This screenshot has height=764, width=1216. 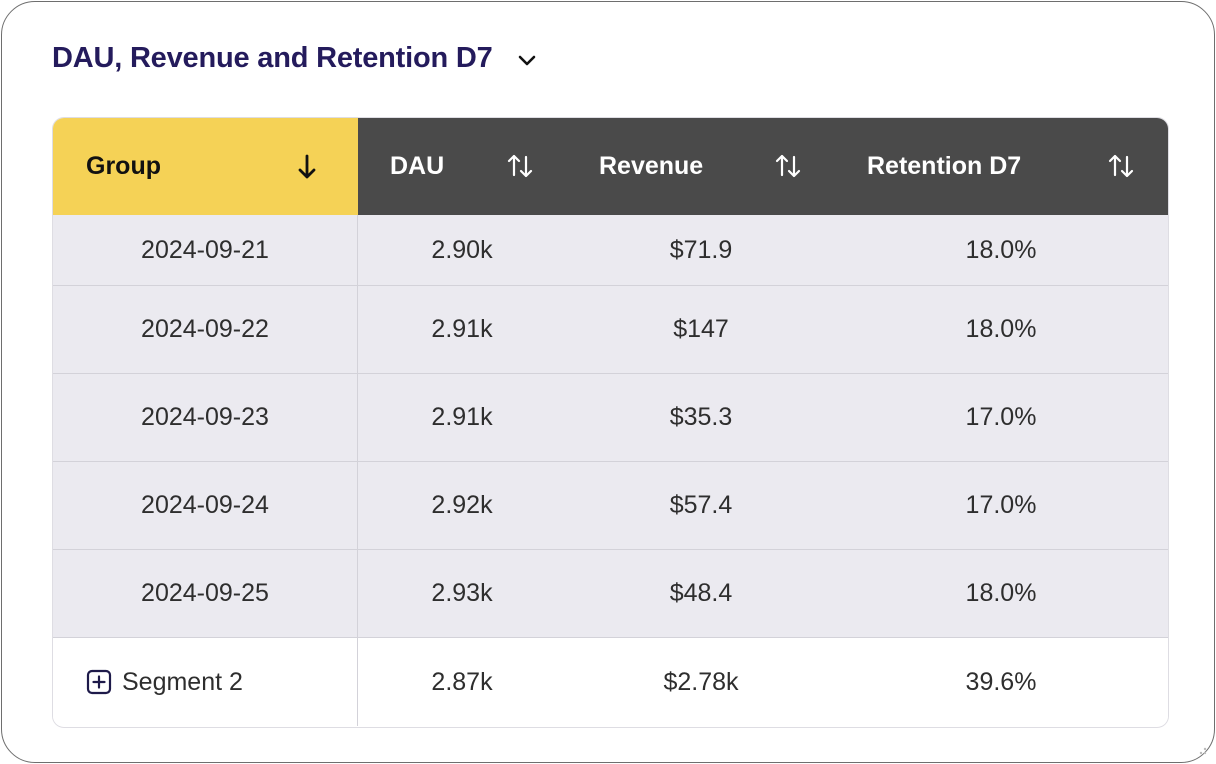 I want to click on resize-grip-icon, so click(x=1201, y=749).